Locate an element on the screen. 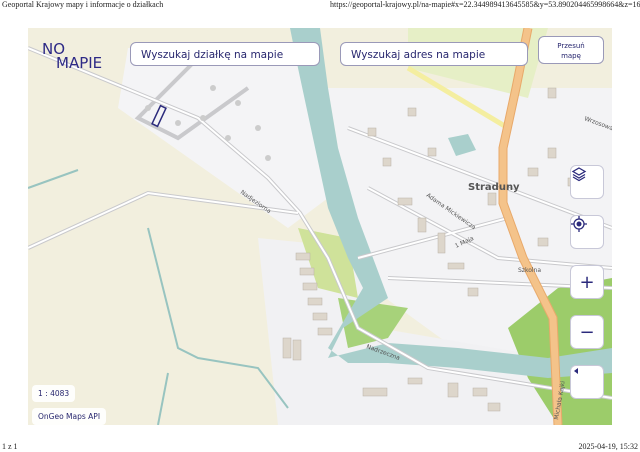  pan-label-2: mapę is located at coordinates (571, 56).